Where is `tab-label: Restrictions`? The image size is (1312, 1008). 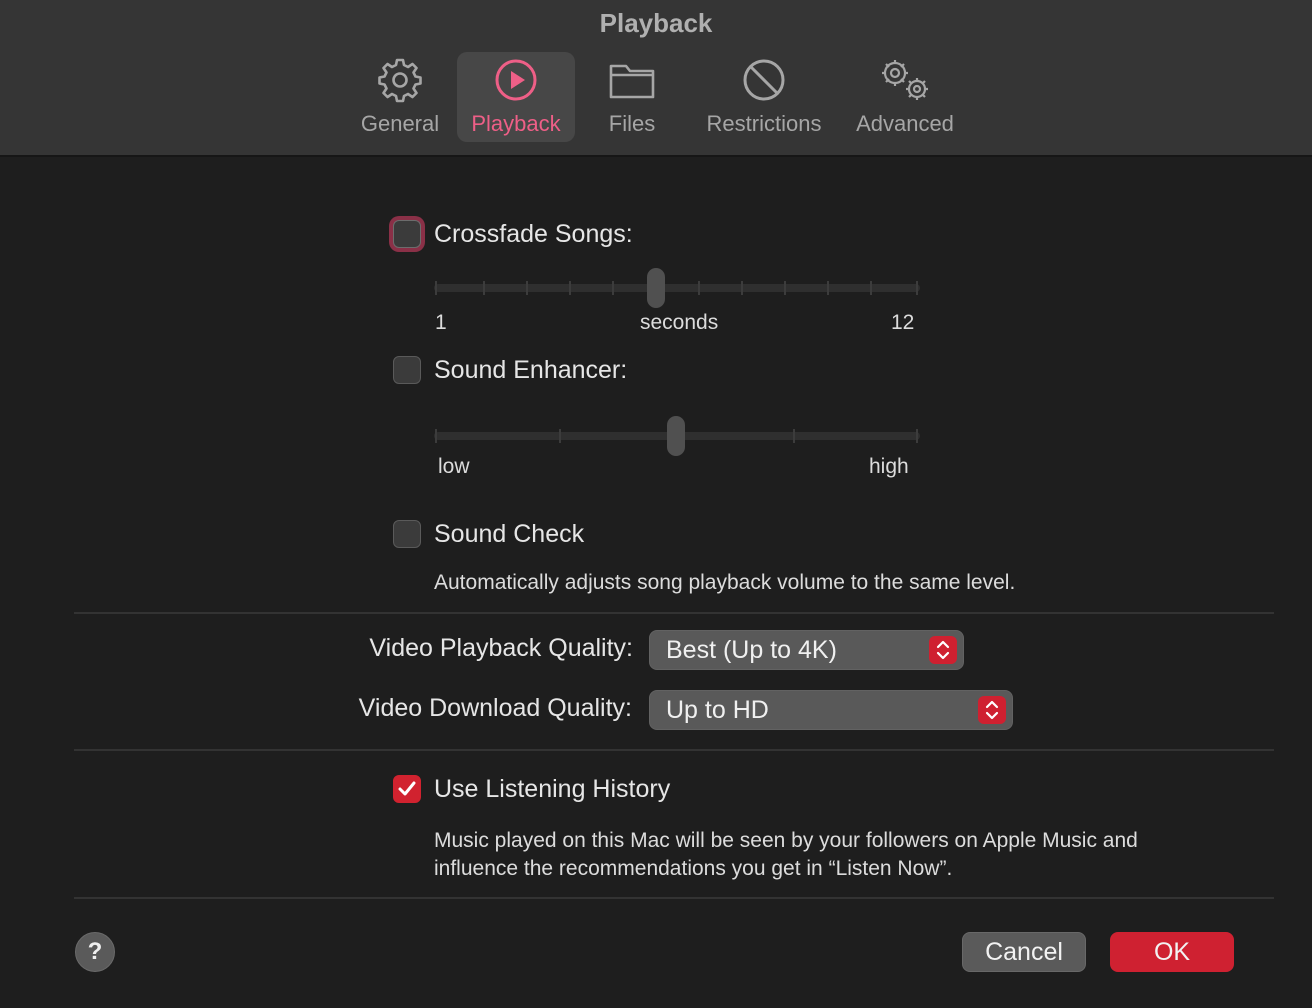 tab-label: Restrictions is located at coordinates (764, 123).